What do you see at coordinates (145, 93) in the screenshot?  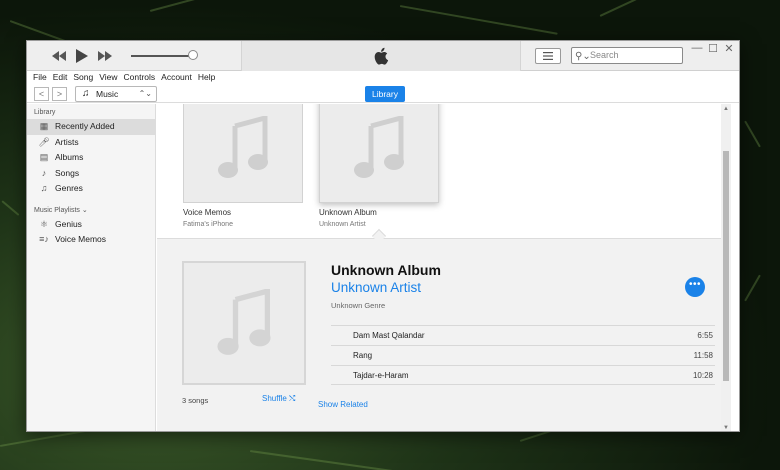 I see `chevron-updown-icon: ⌃⌄` at bounding box center [145, 93].